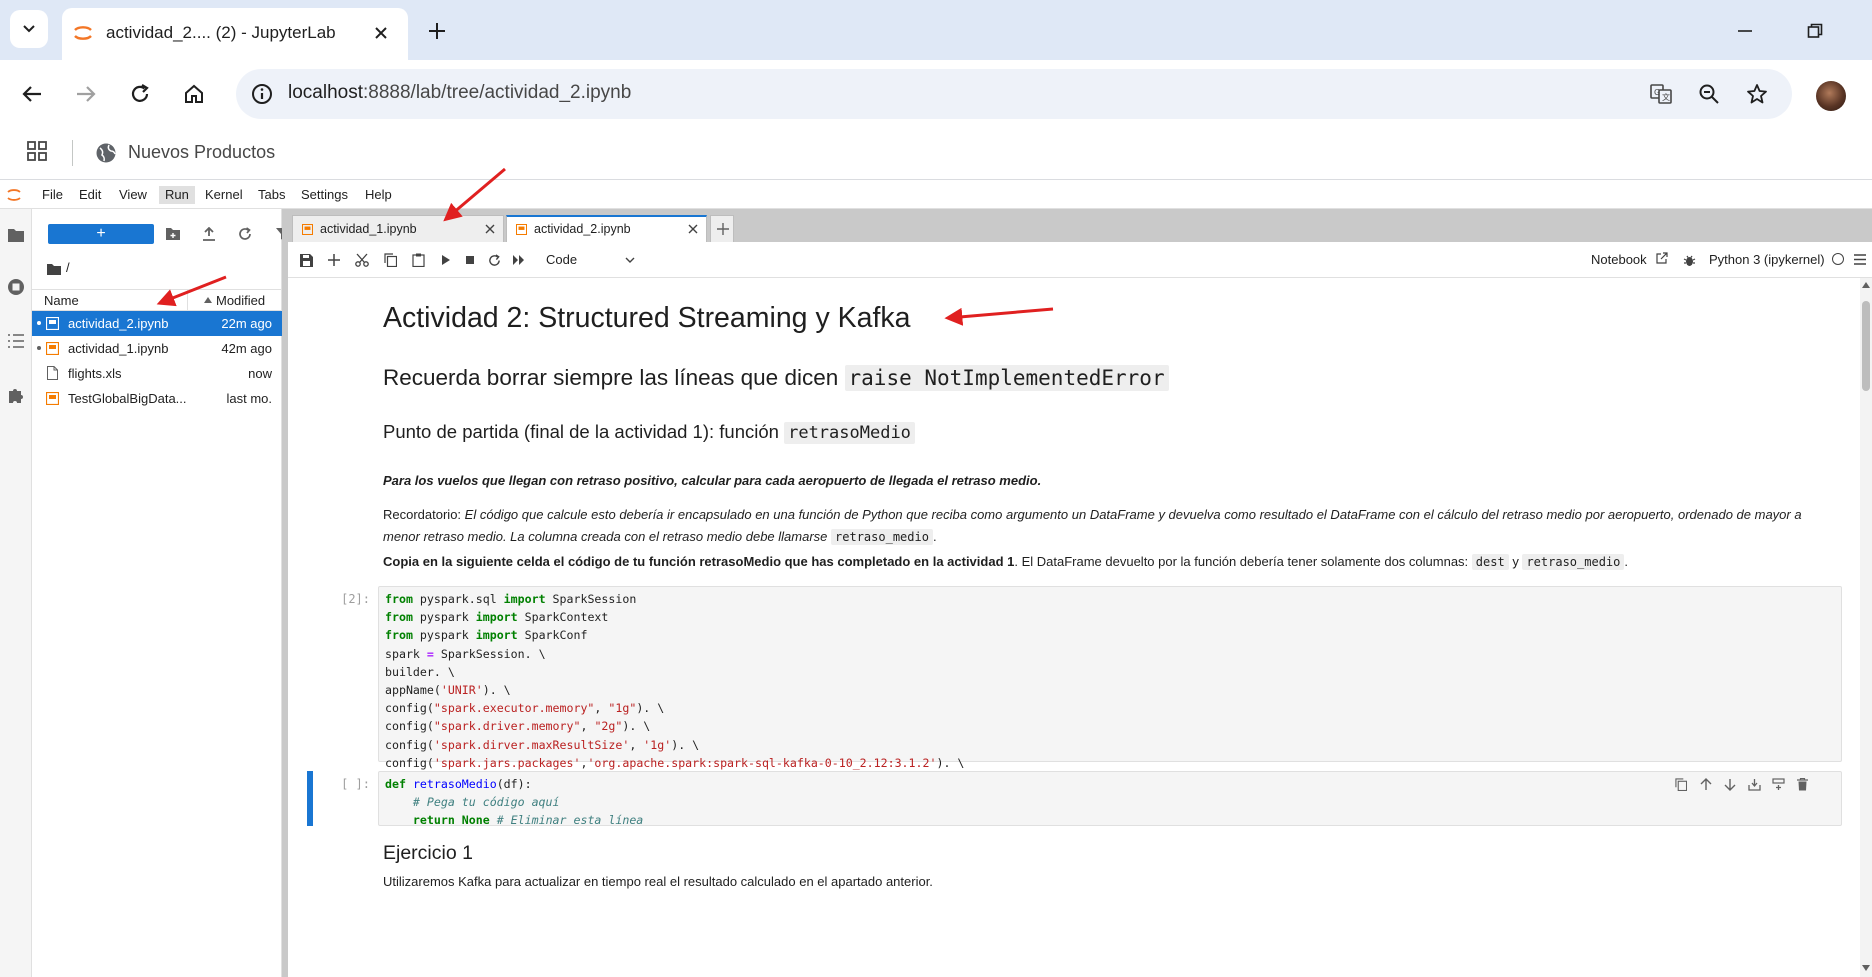 This screenshot has width=1872, height=977. I want to click on svg-text: 文, so click(1666, 97).